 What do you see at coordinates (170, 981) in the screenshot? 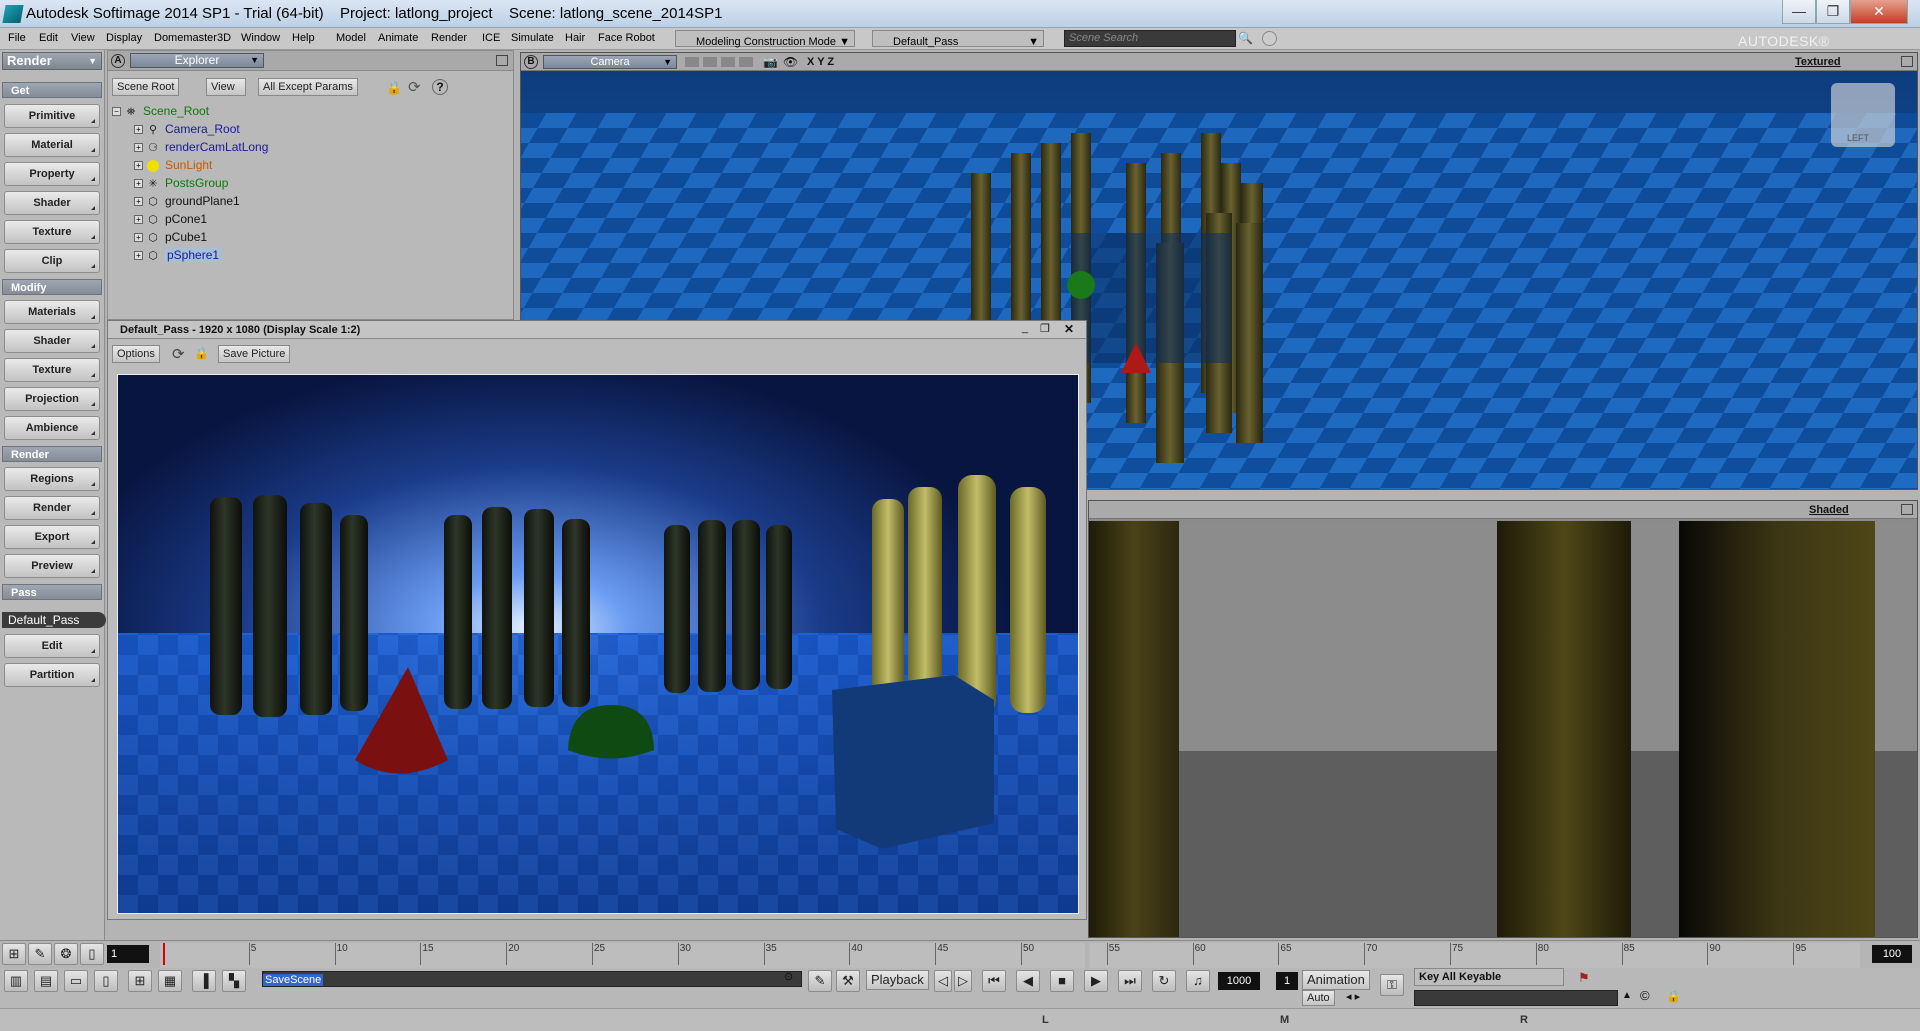
I see `layout-6-icon: ▦` at bounding box center [170, 981].